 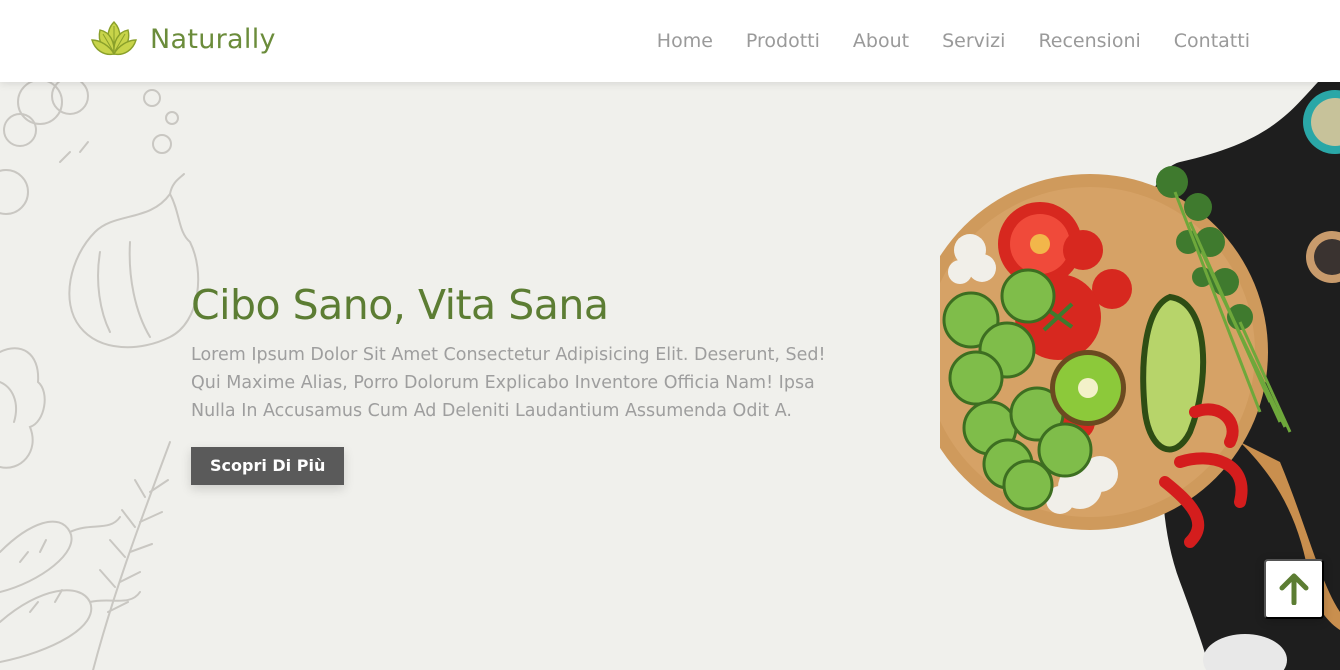 What do you see at coordinates (1212, 41) in the screenshot?
I see `nav-contatti: Contatti` at bounding box center [1212, 41].